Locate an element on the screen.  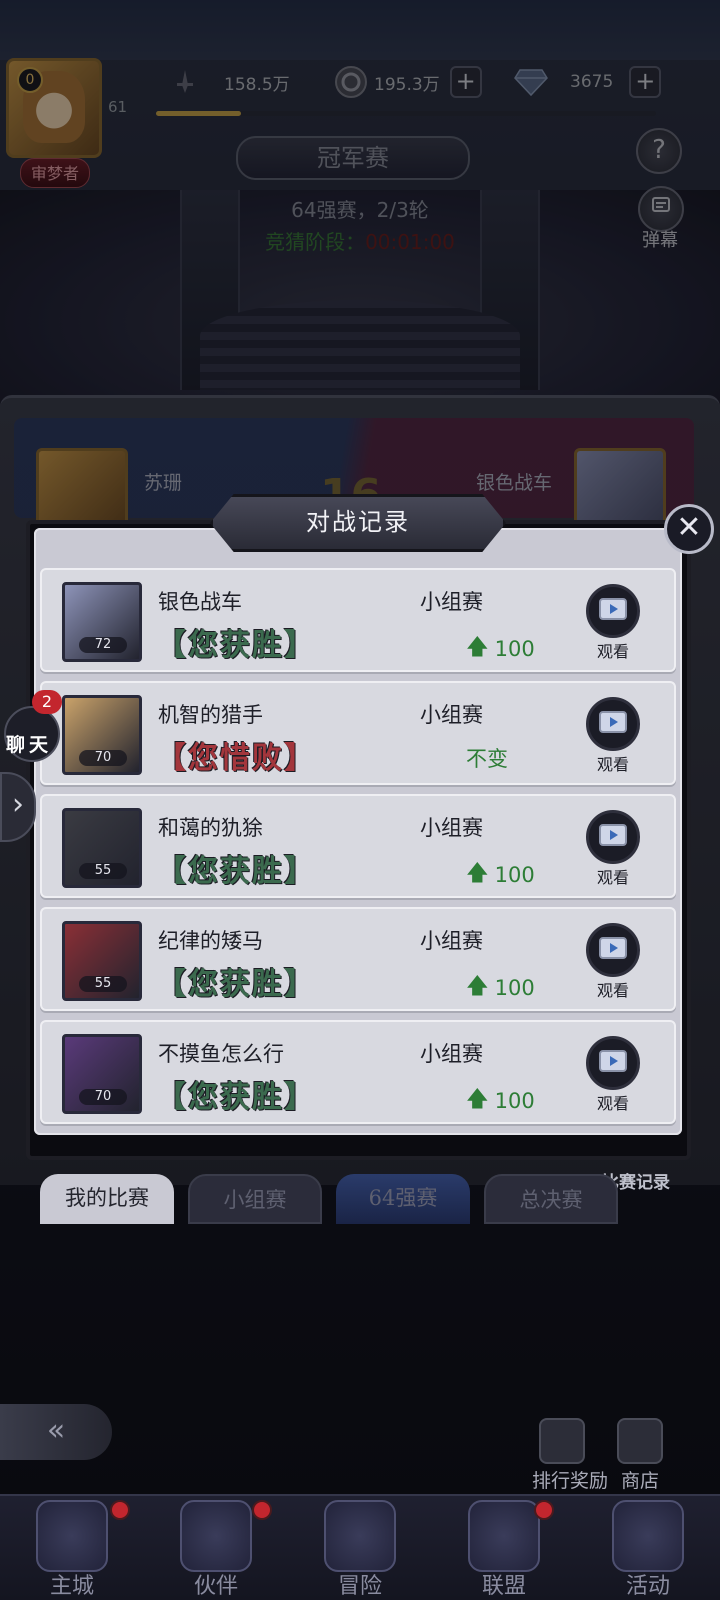
rank-reward-button: 排行奖励 is located at coordinates (570, 1455).